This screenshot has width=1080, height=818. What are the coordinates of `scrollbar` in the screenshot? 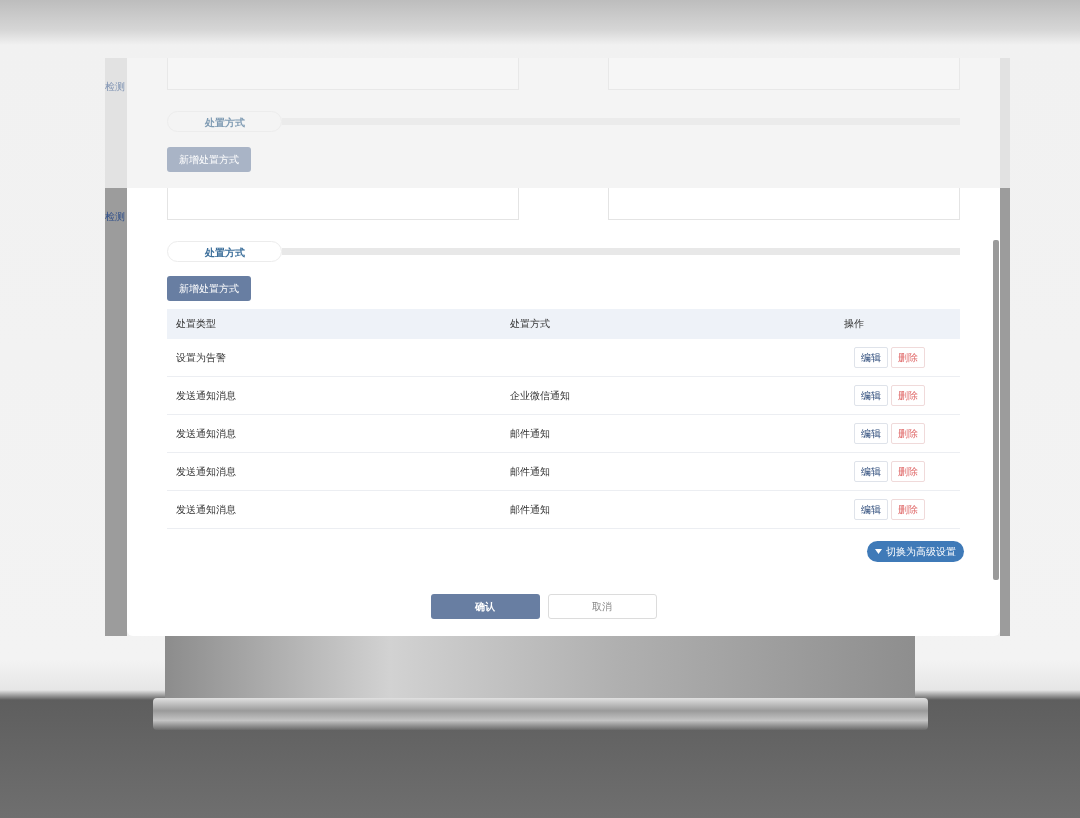 It's located at (996, 410).